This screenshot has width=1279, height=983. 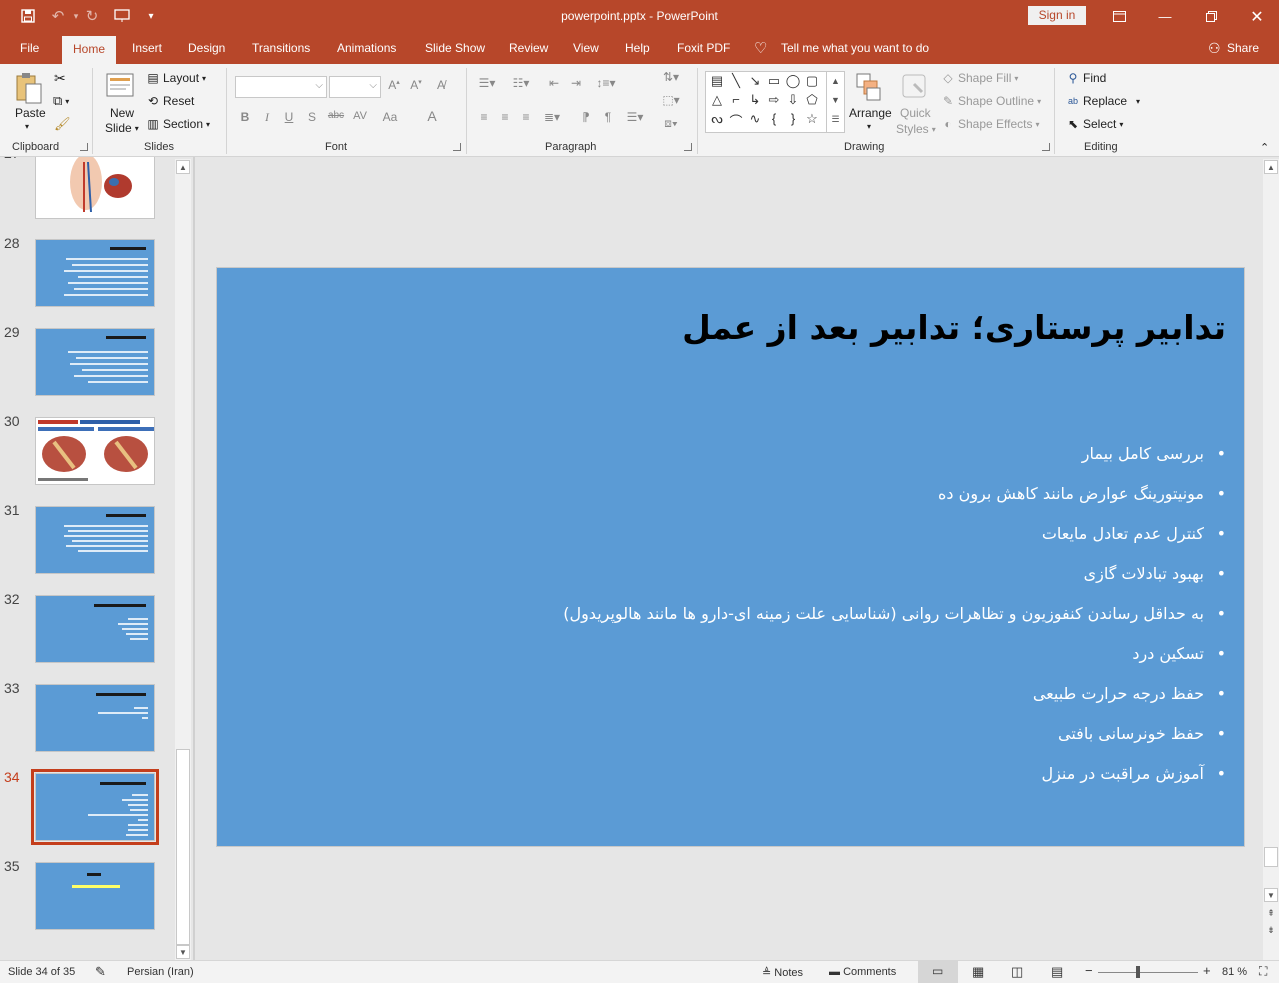 What do you see at coordinates (1207, 970) in the screenshot?
I see `zoom-in-icon: +` at bounding box center [1207, 970].